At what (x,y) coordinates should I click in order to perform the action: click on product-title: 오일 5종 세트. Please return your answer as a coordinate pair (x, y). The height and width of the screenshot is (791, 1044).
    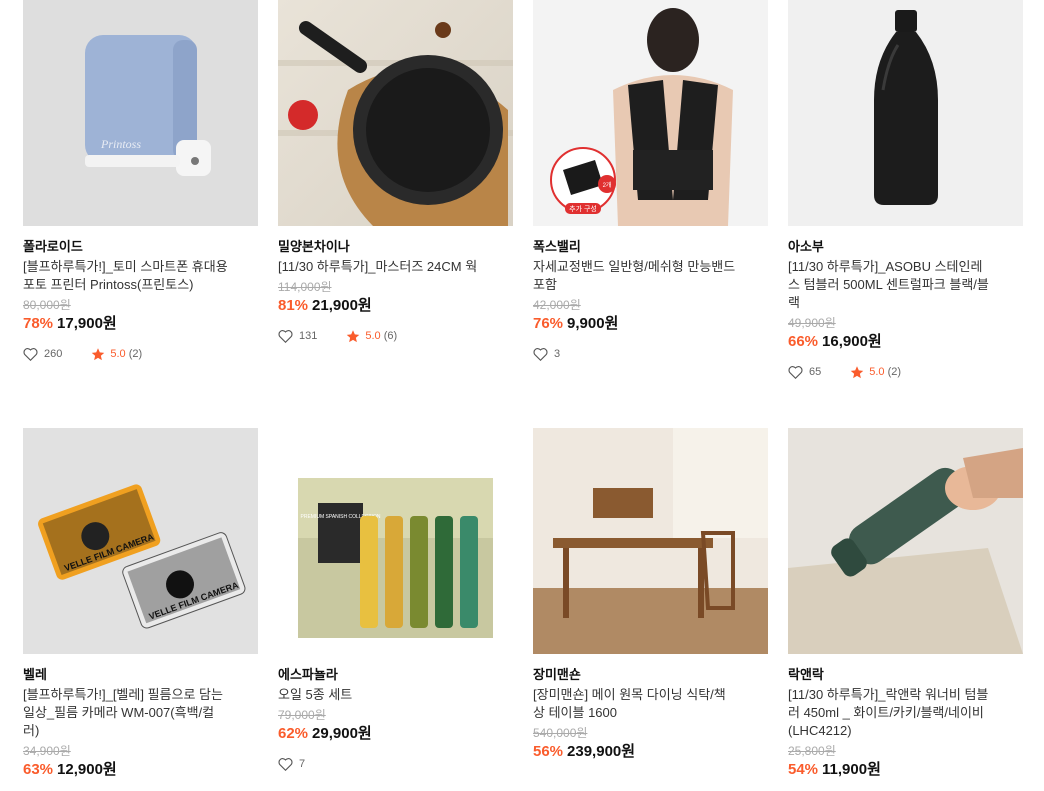
    Looking at the image, I should click on (395, 695).